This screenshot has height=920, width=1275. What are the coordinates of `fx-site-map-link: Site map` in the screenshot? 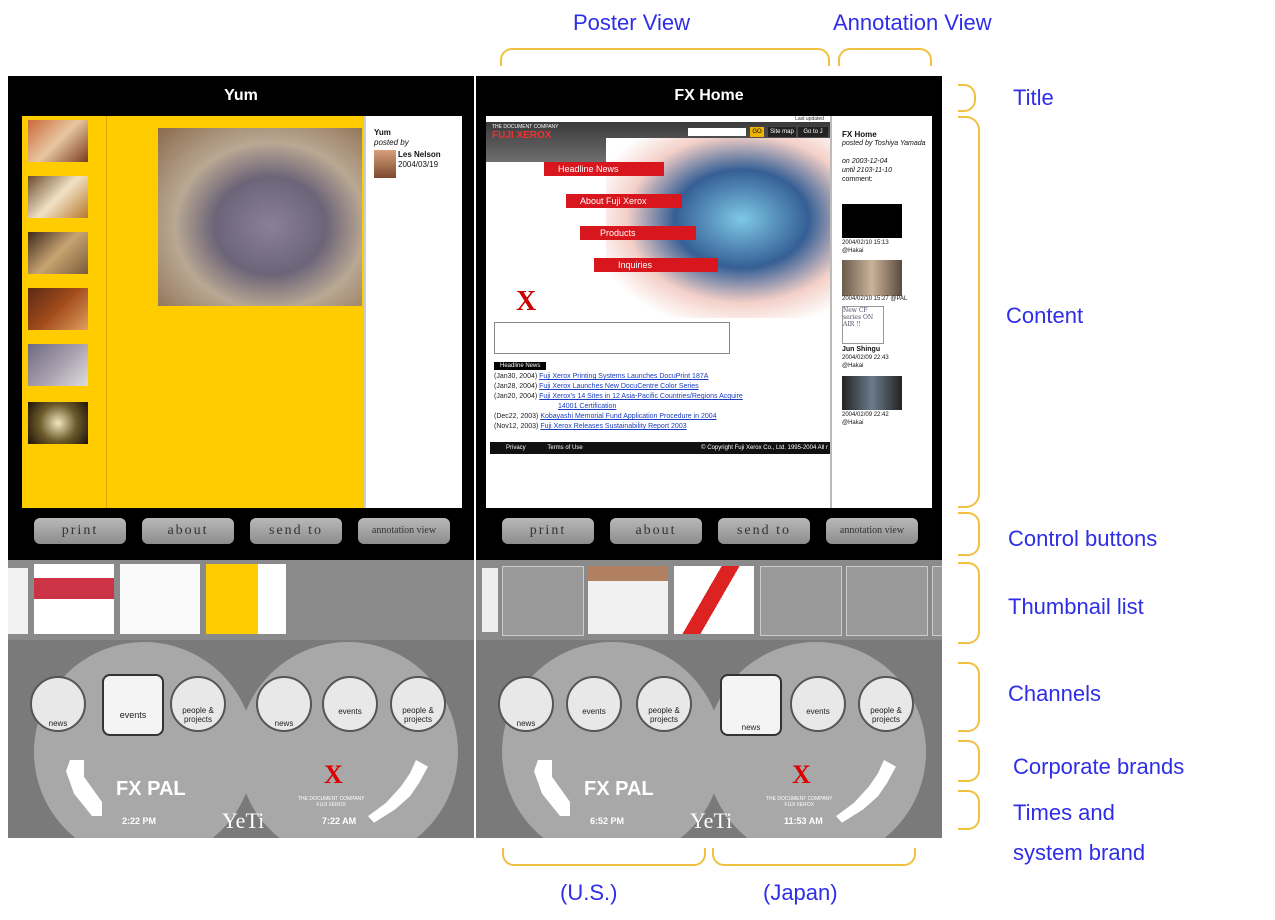 It's located at (782, 132).